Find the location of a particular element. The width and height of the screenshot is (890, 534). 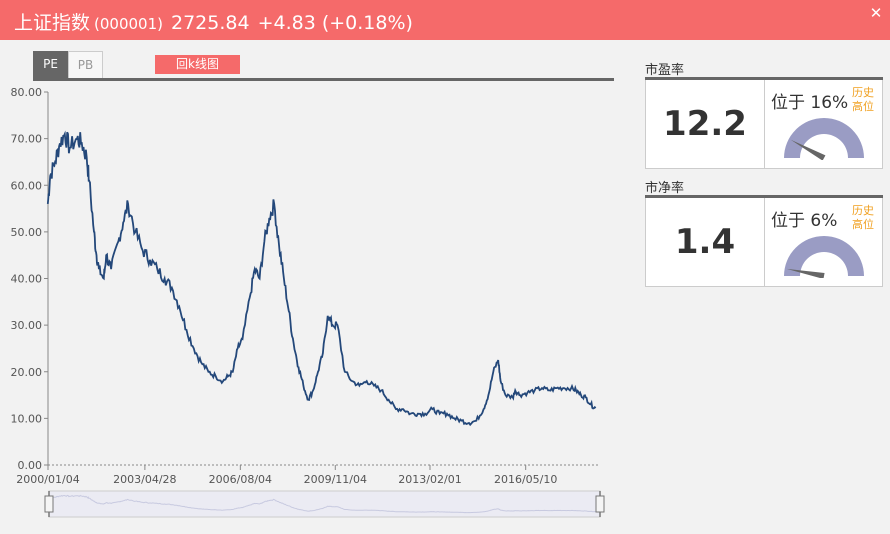

pe-position: 位于 16% is located at coordinates (810, 103).